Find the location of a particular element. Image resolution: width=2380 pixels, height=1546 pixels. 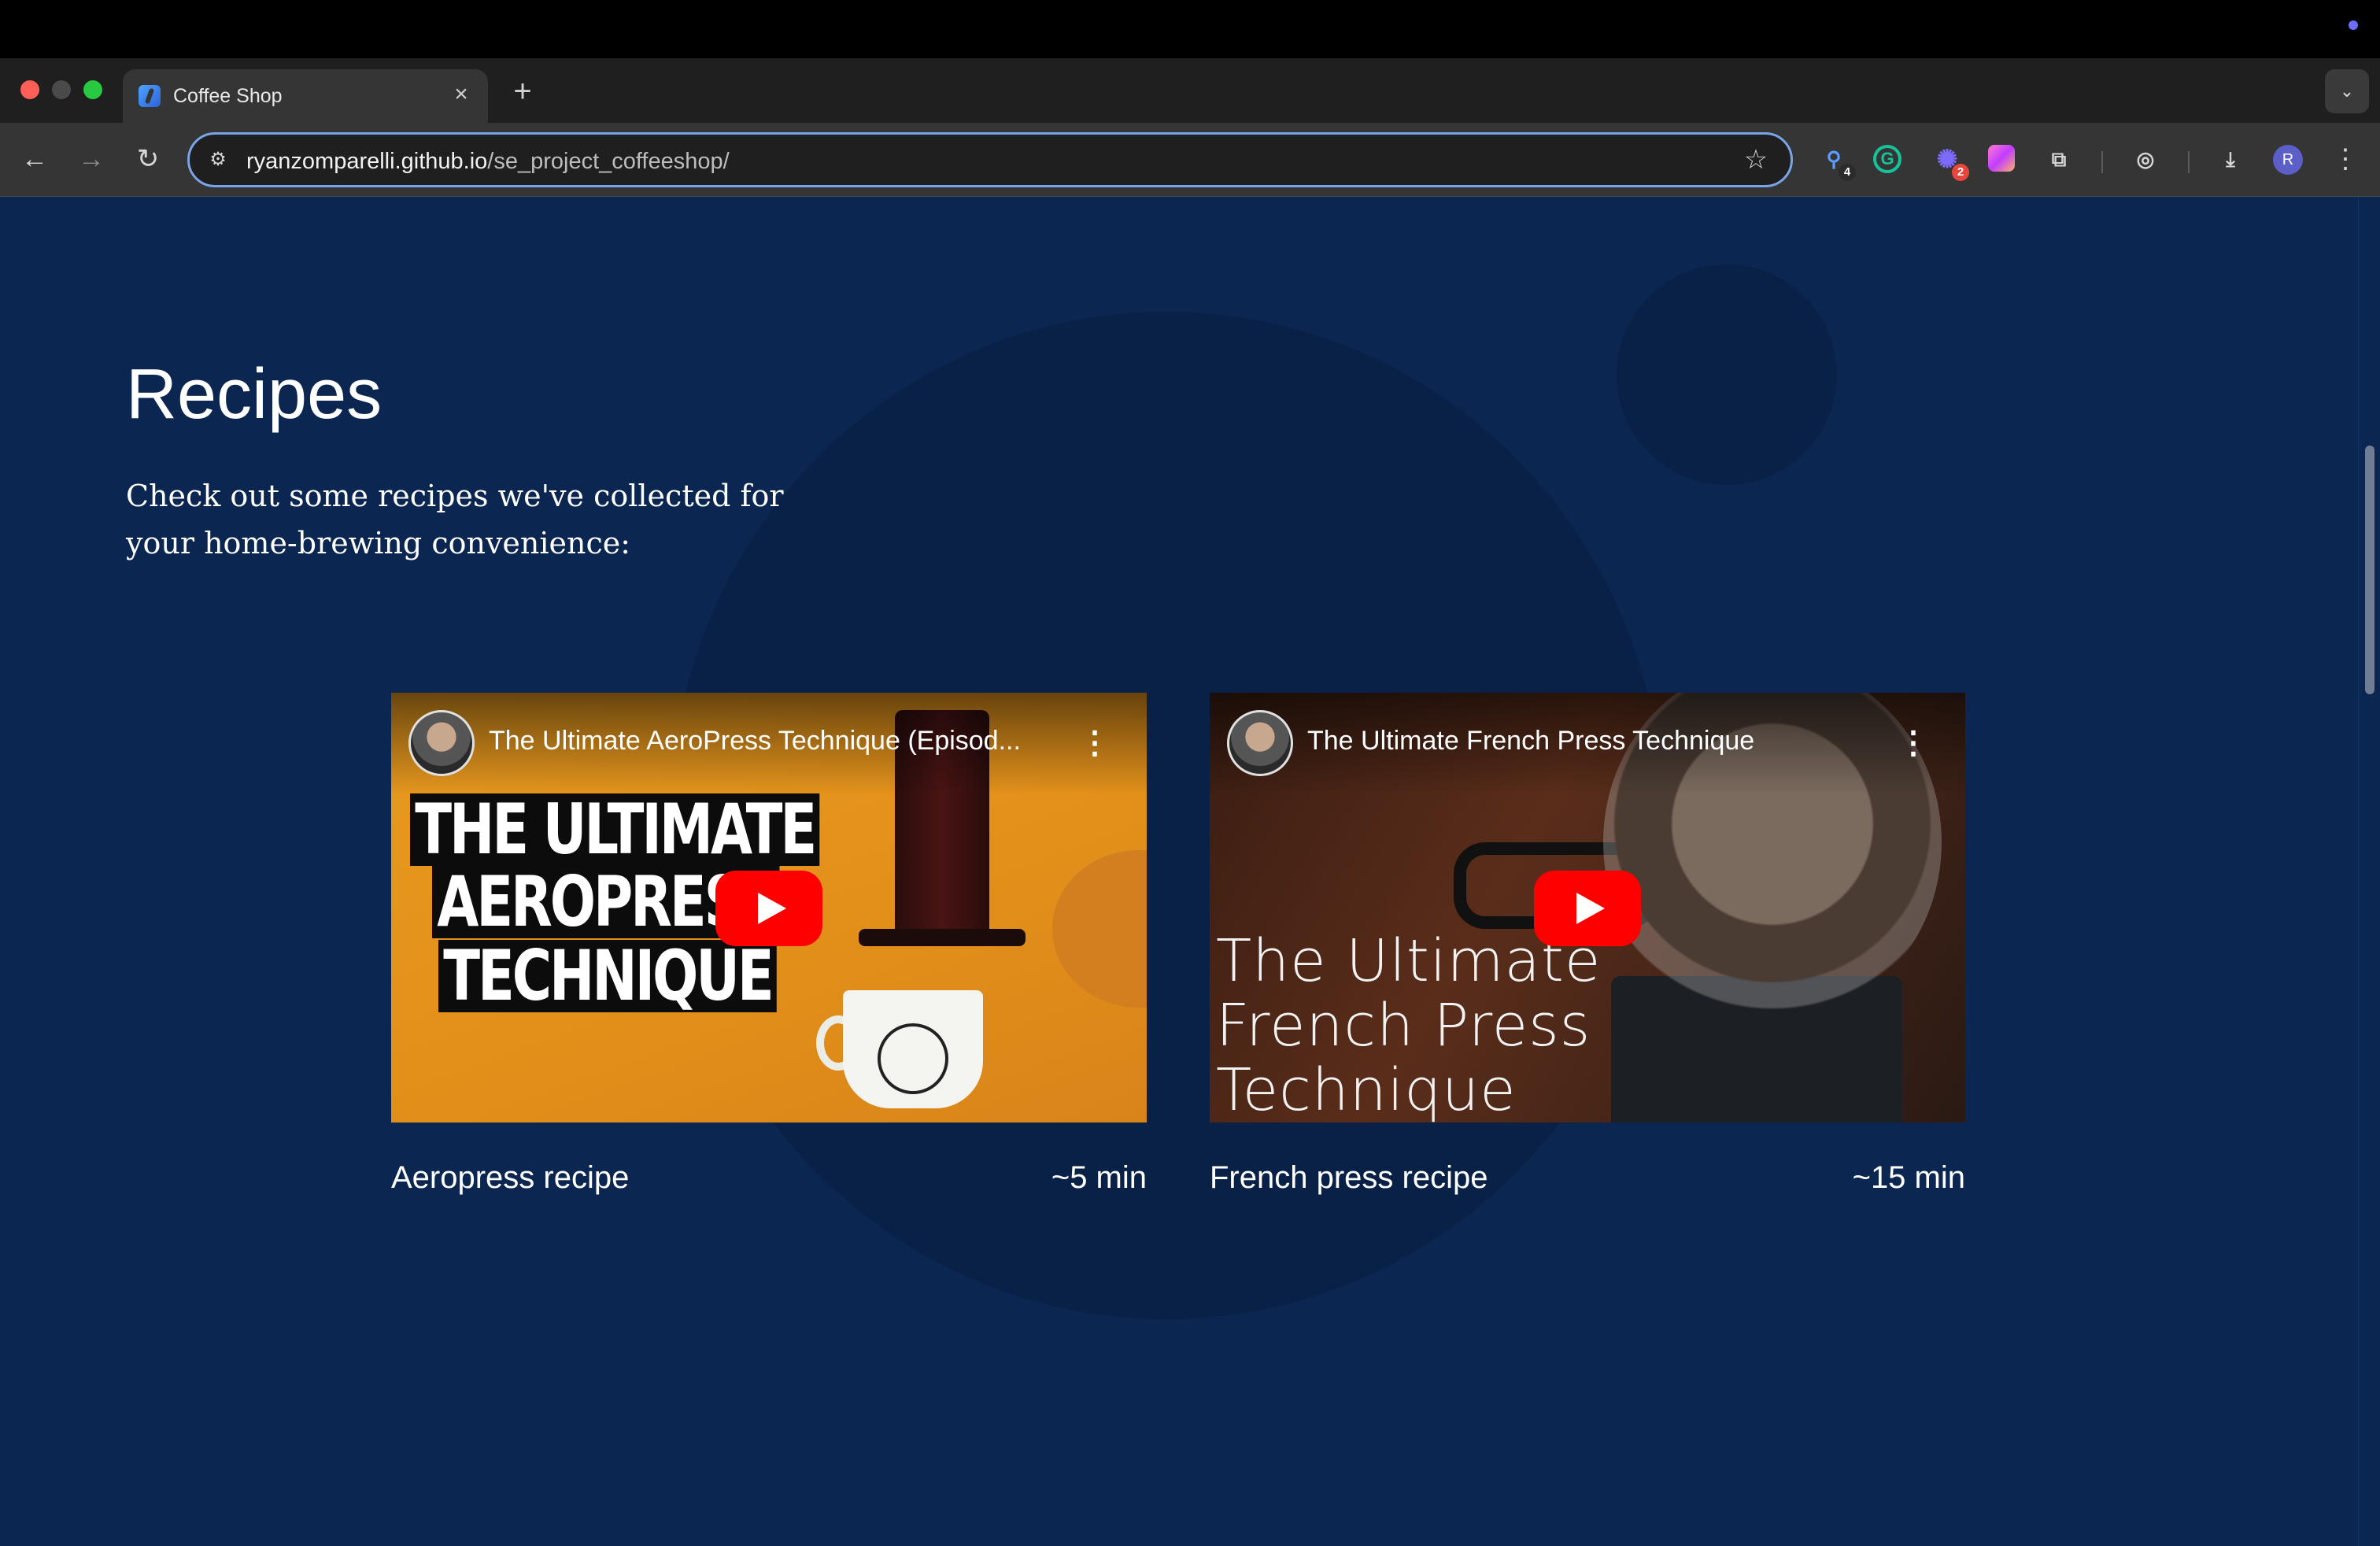

reload-button: ↻ is located at coordinates (148, 159).